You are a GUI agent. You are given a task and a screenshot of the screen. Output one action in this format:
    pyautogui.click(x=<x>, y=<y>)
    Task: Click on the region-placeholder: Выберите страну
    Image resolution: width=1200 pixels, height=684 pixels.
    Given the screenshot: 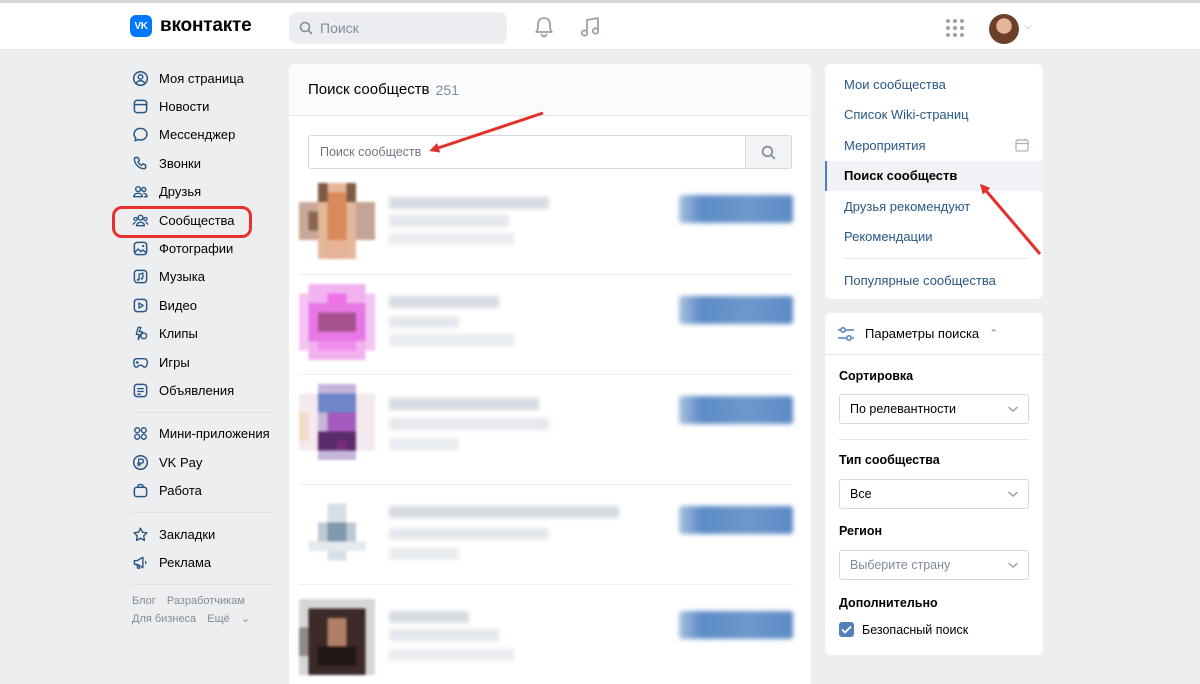 What is the action you would take?
    pyautogui.click(x=900, y=565)
    